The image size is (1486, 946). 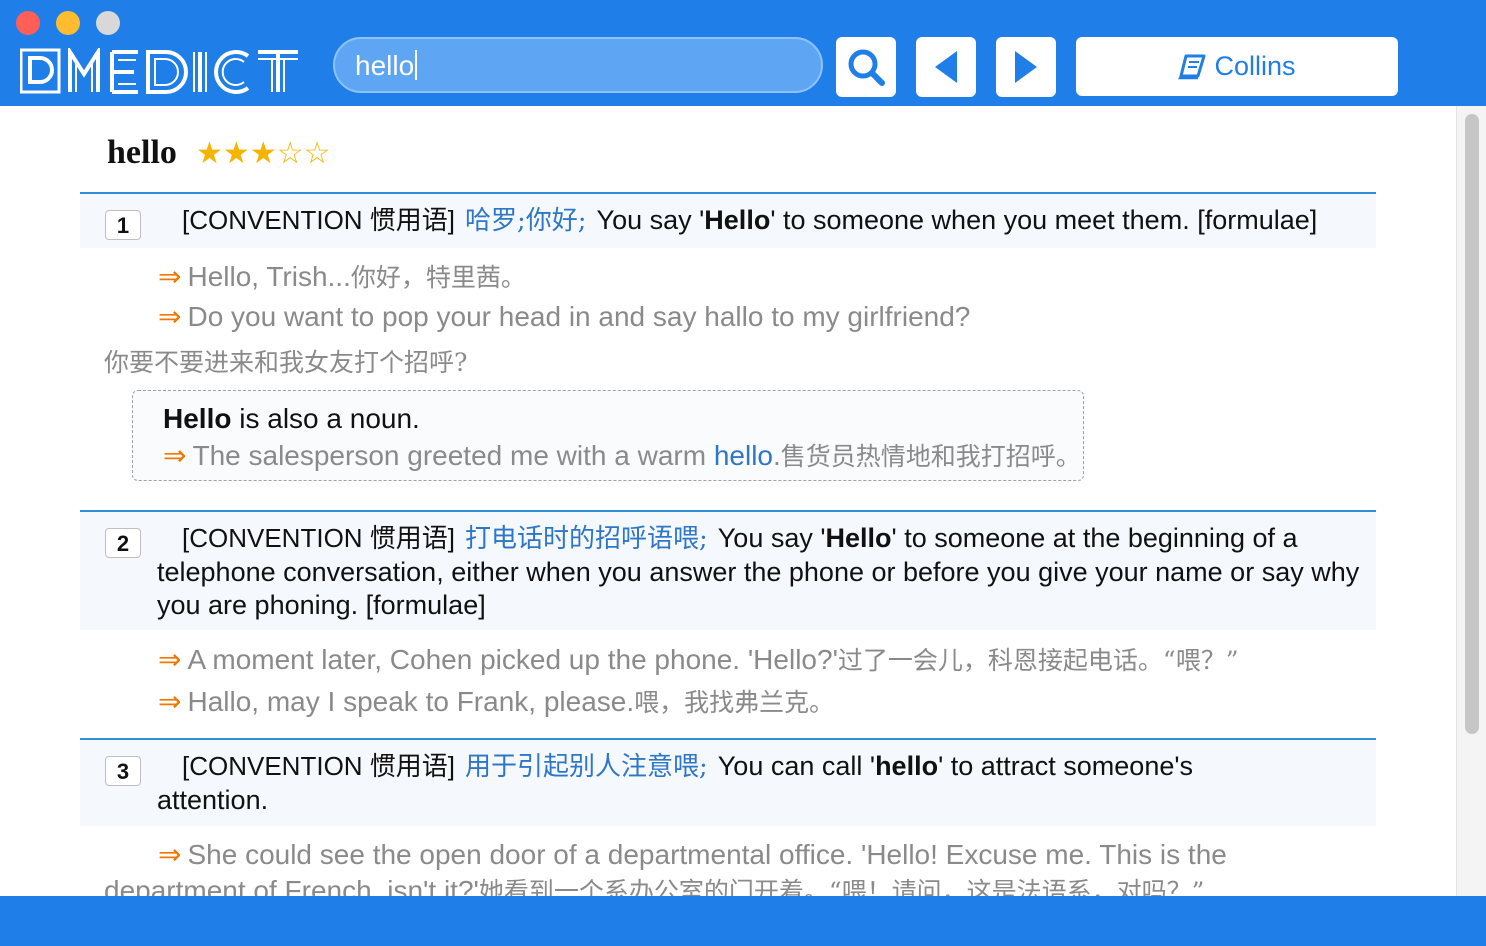 I want to click on vertical-scrollbar, so click(x=1471, y=501).